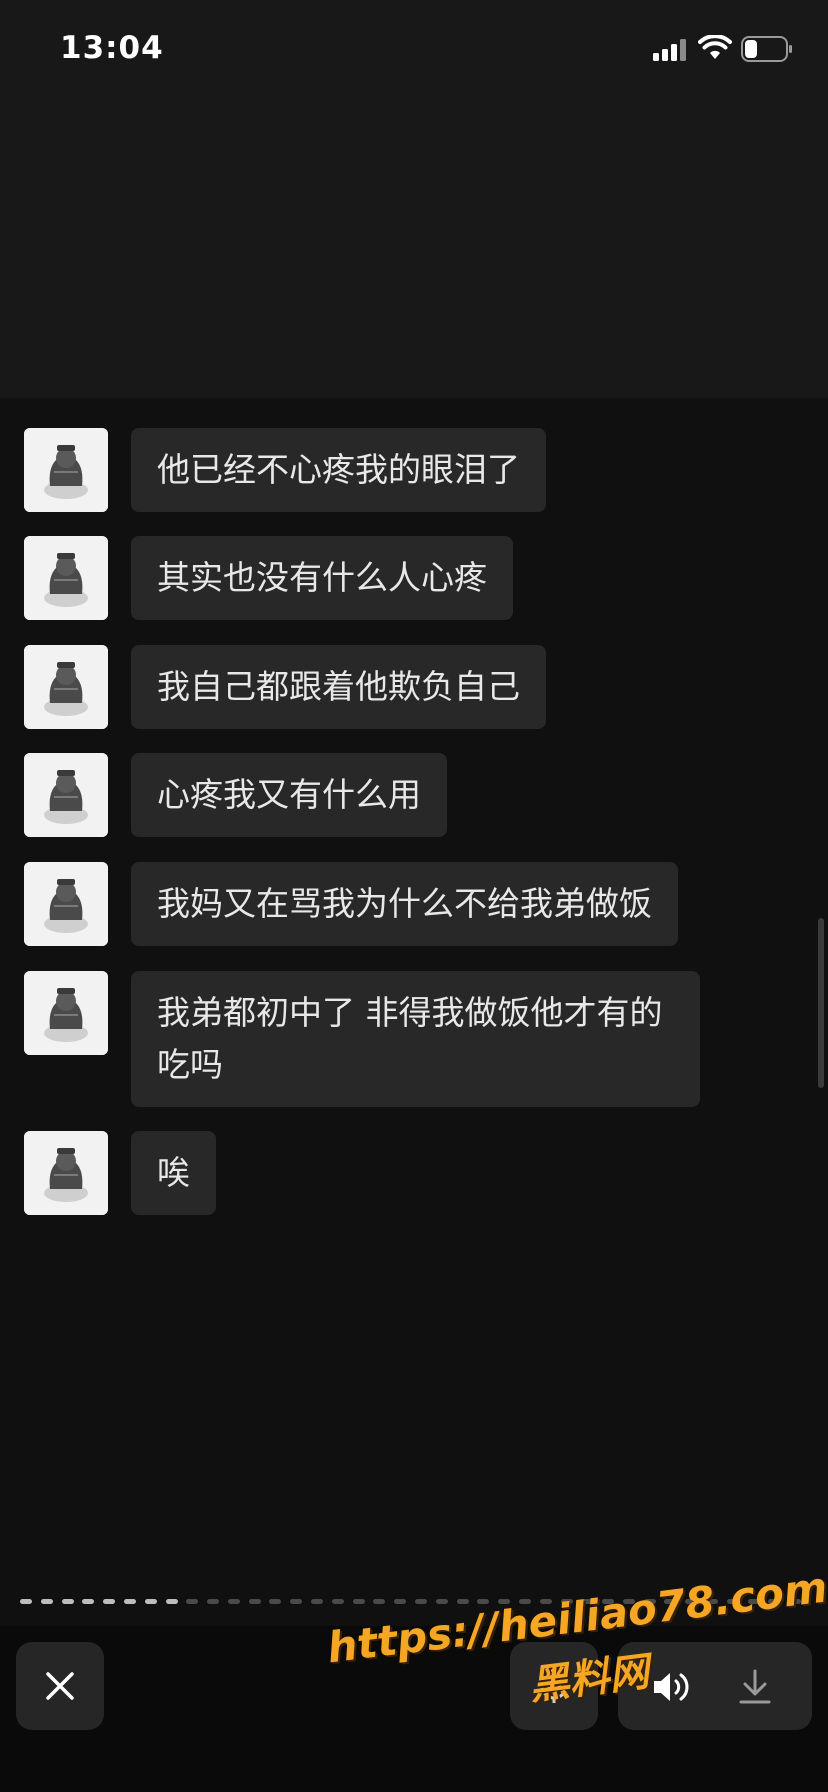  I want to click on close-icon, so click(60, 1686).